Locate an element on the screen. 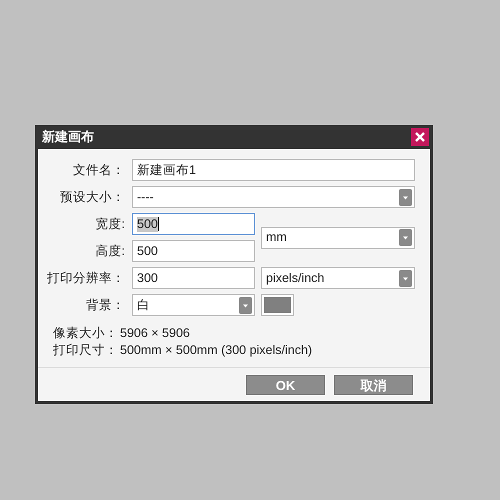 This screenshot has width=500, height=500. close-icon is located at coordinates (420, 137).